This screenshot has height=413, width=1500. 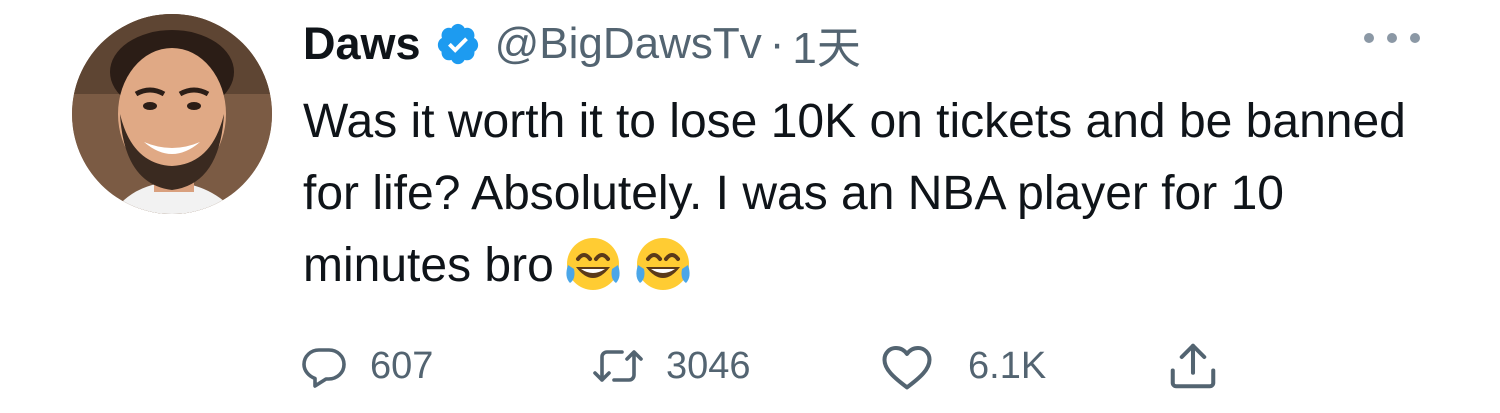 I want to click on retweet-button: 3046, so click(x=670, y=366).